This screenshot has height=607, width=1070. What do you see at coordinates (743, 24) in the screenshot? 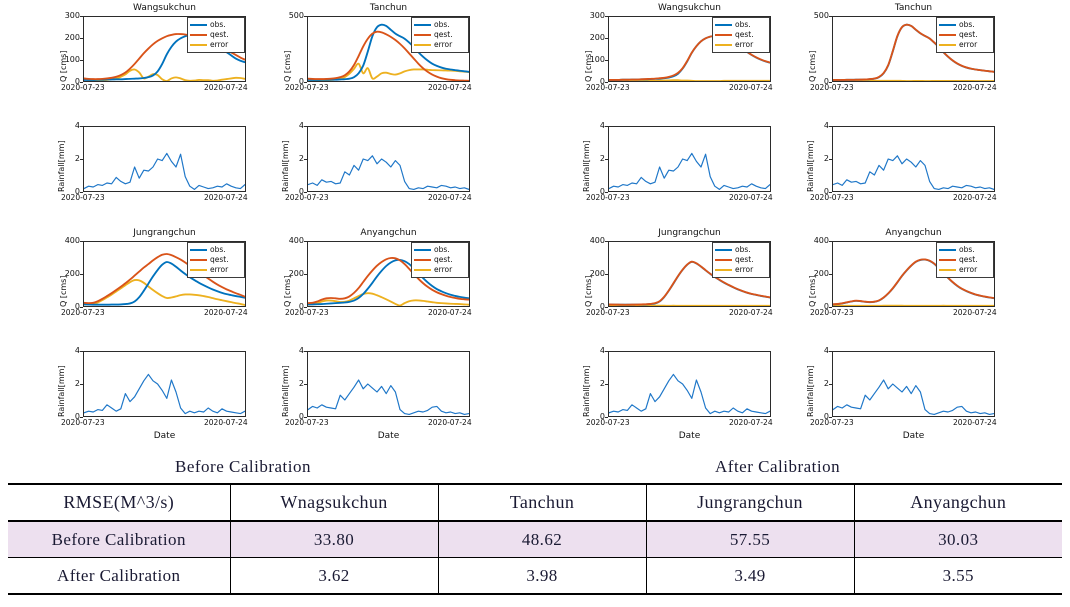
I see `legend-label-obs: obs.` at bounding box center [743, 24].